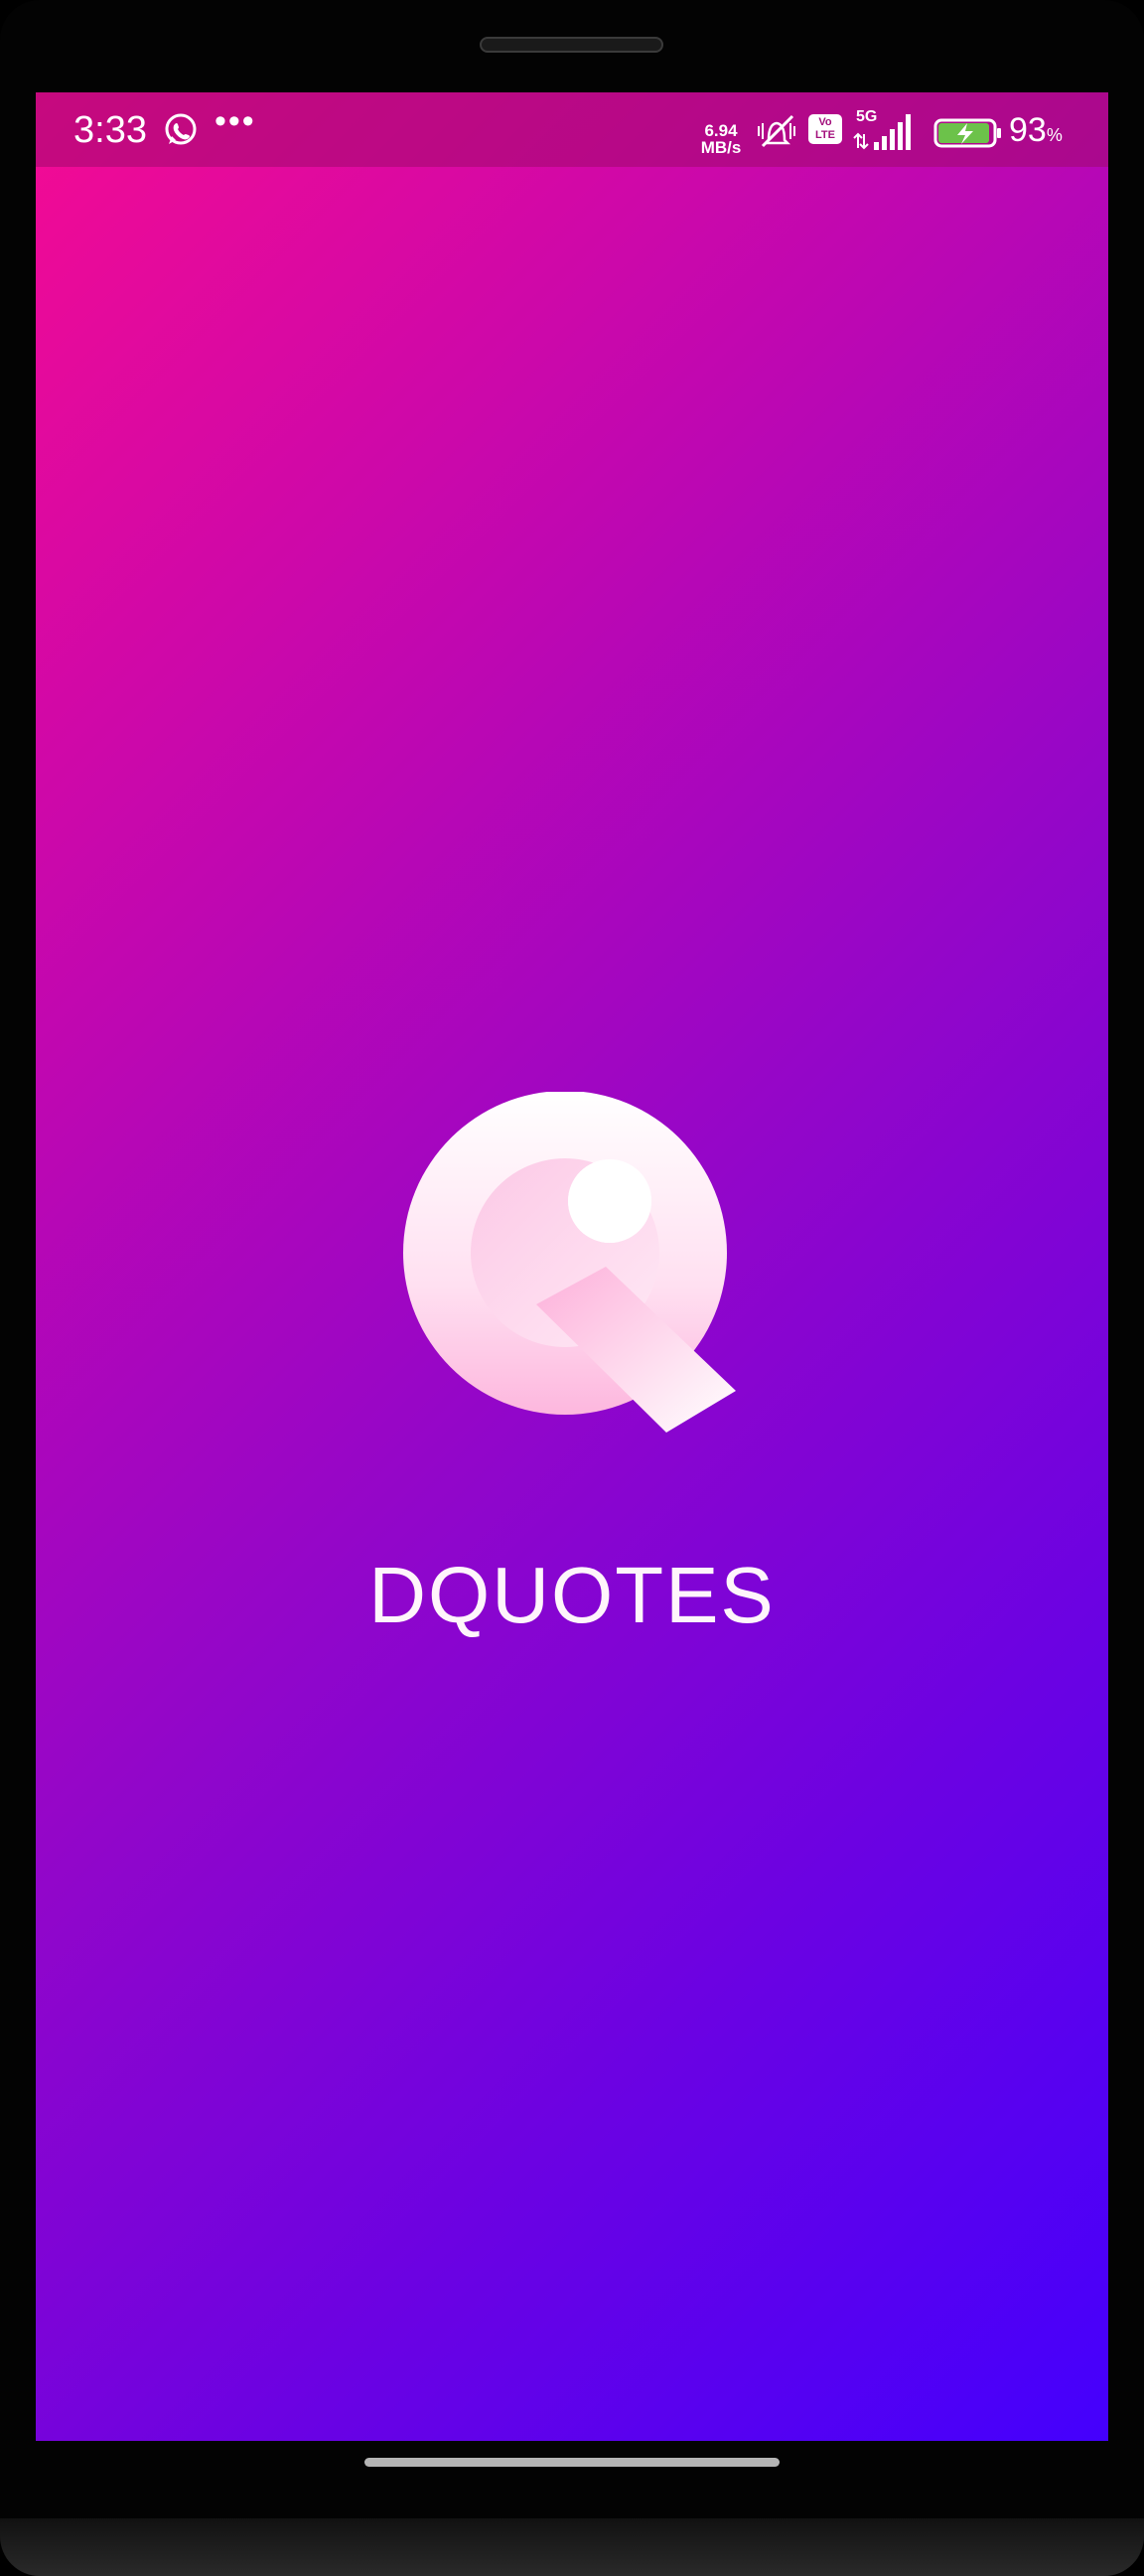 The width and height of the screenshot is (1144, 2576). Describe the element at coordinates (572, 130) in the screenshot. I see `status-bar: 3:33 ••• 6.94 MB/s Vo LTE 5G 93%` at that location.